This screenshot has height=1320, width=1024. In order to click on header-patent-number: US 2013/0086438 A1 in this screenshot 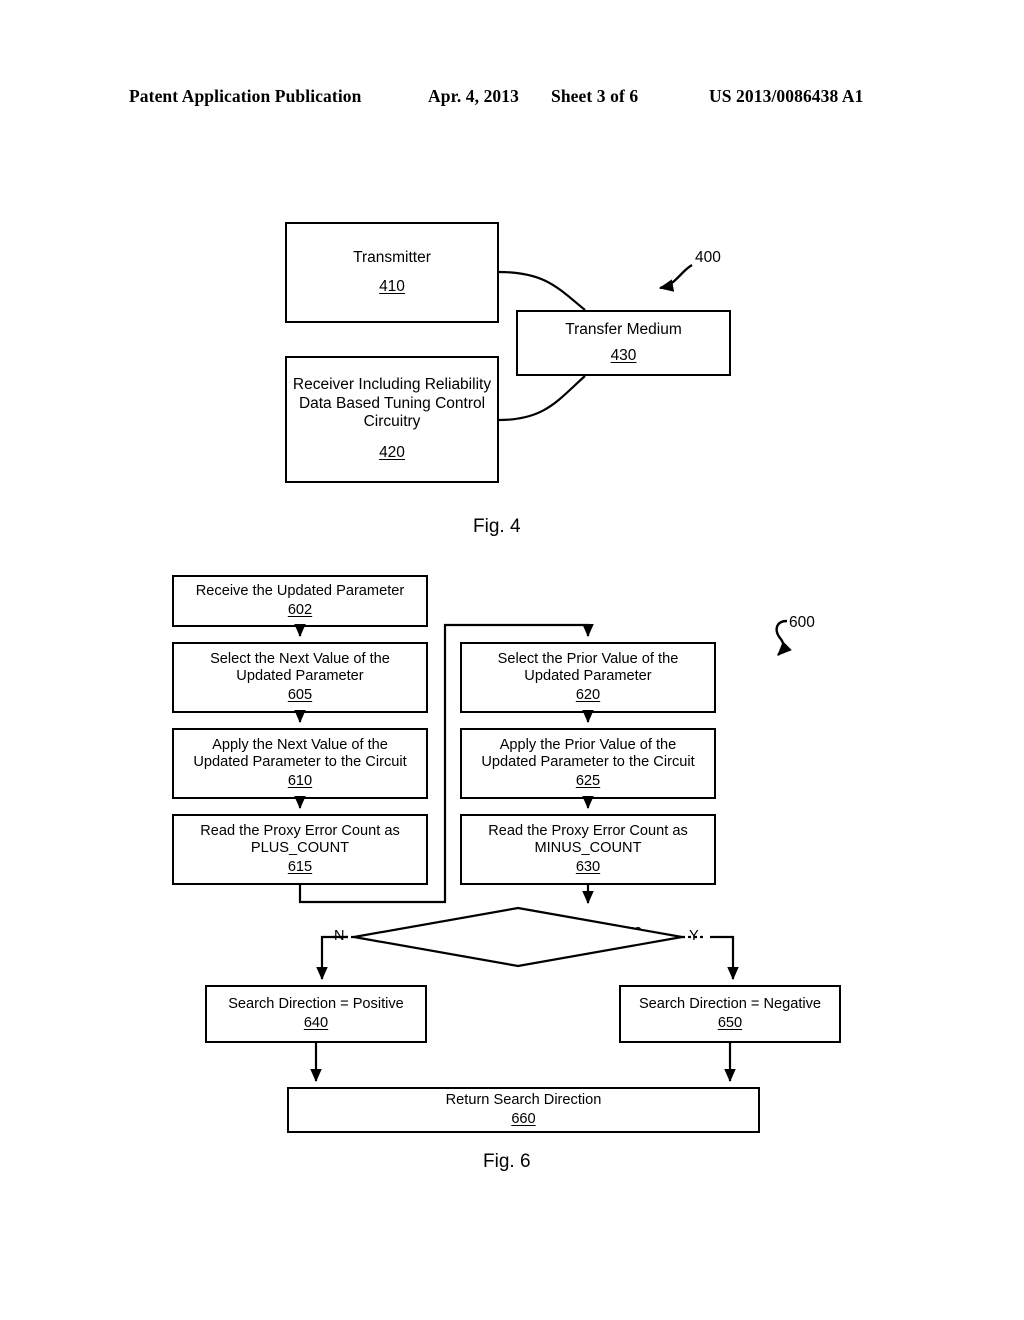, I will do `click(786, 96)`.